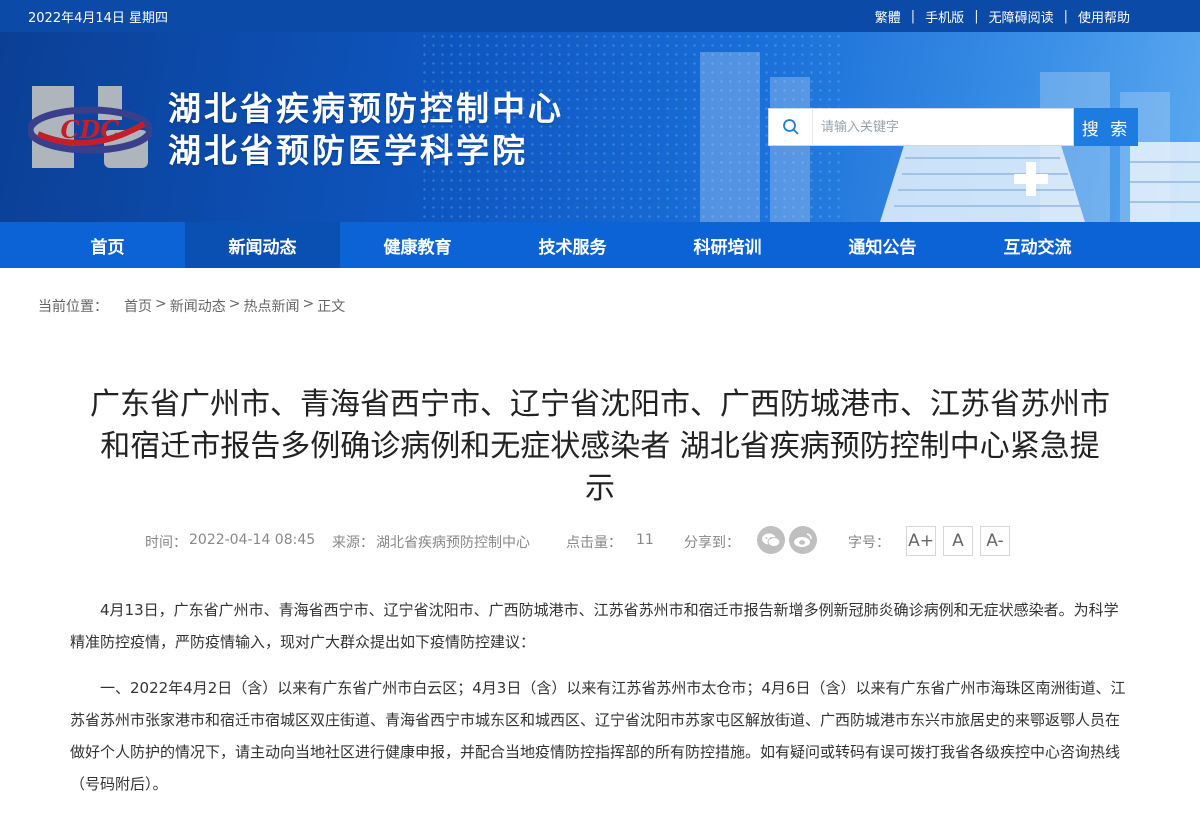 The image size is (1200, 814). I want to click on font-increase-button: A+, so click(921, 541).